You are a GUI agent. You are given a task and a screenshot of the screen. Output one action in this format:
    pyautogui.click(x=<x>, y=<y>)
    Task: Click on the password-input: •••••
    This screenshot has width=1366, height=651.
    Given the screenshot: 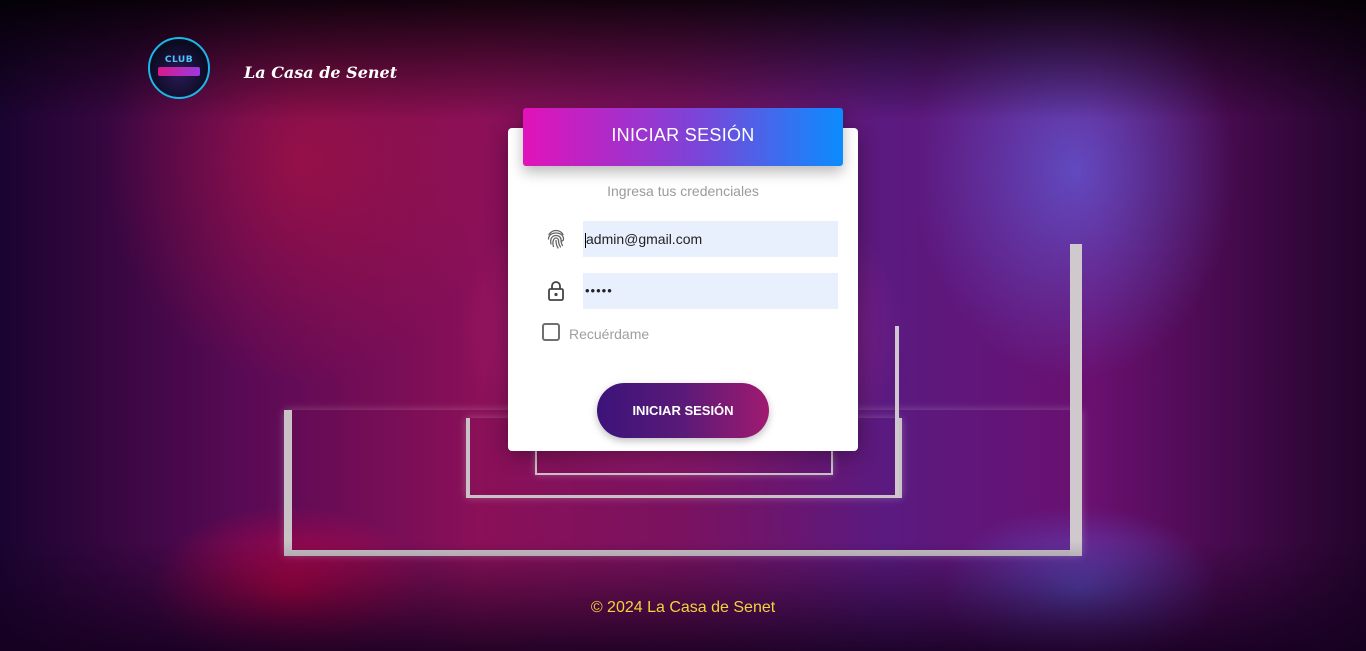 What is the action you would take?
    pyautogui.click(x=710, y=291)
    